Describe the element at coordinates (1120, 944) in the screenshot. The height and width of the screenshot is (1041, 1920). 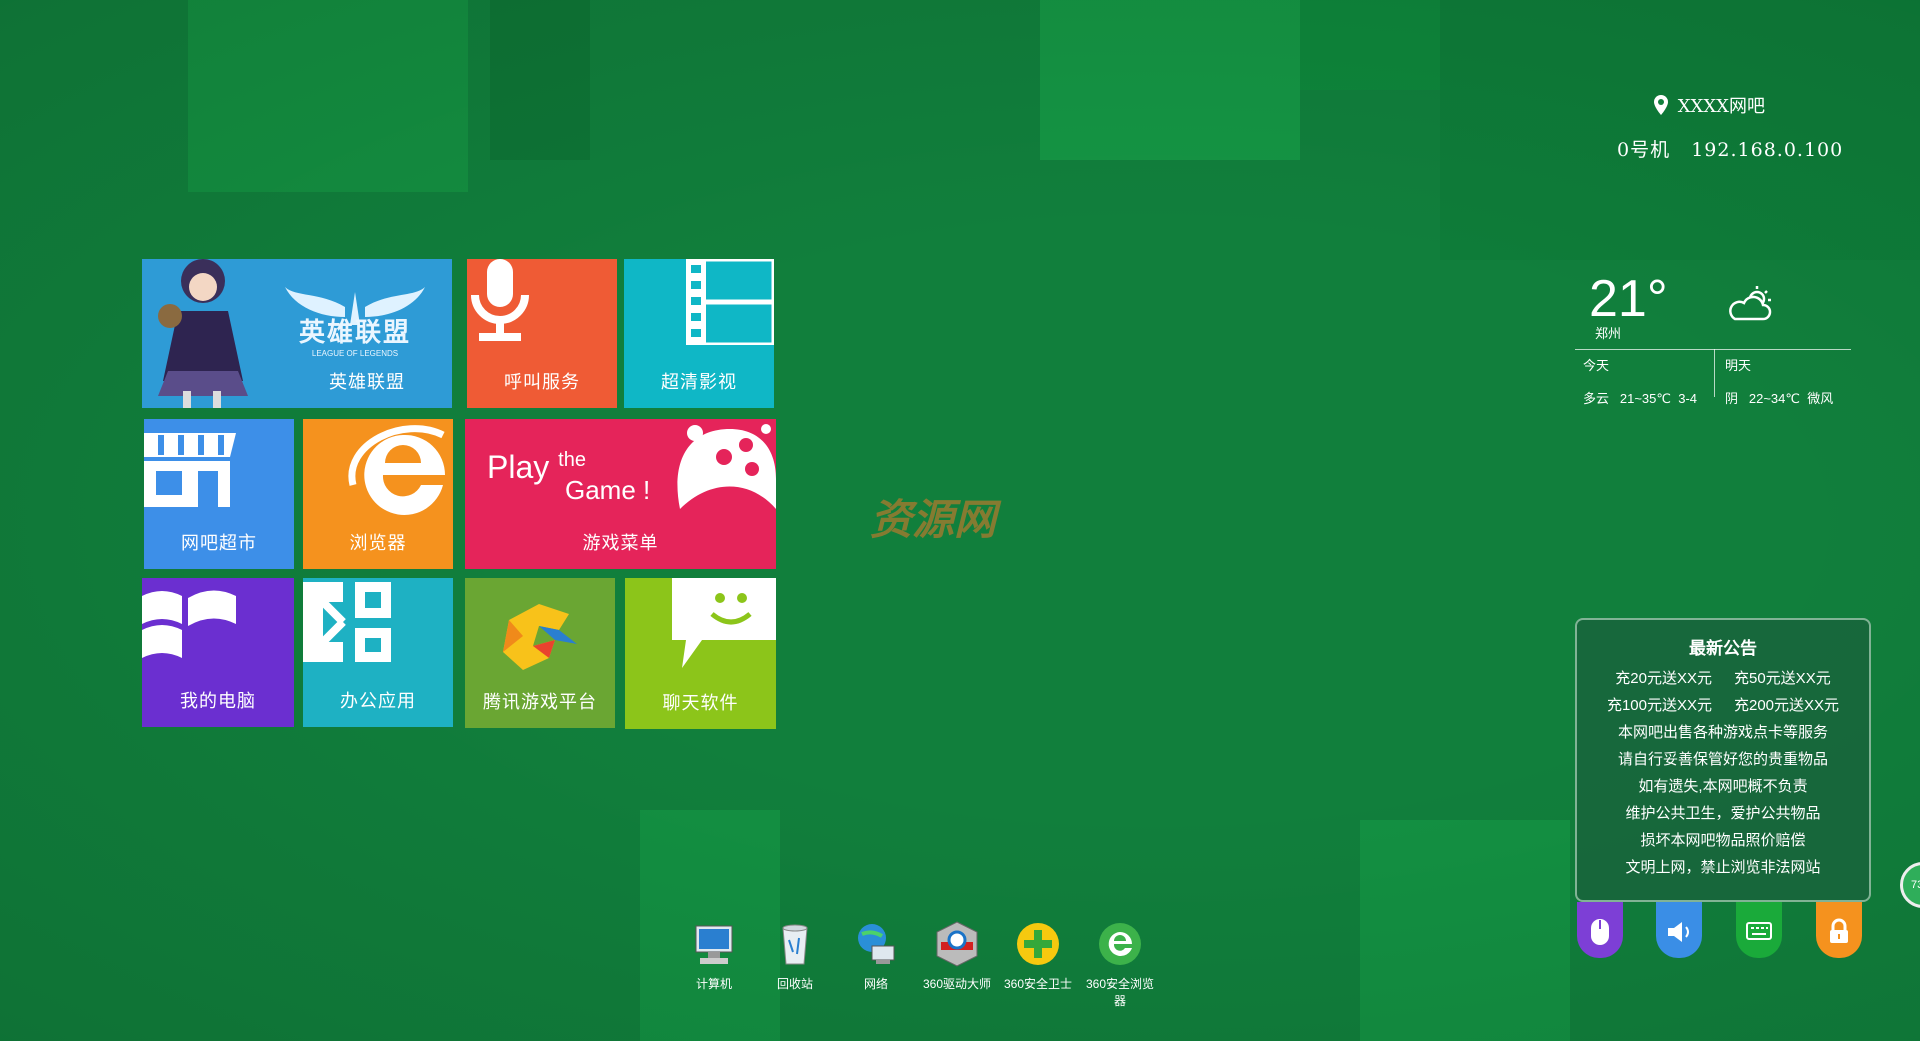
I see `safe-browser-icon` at that location.